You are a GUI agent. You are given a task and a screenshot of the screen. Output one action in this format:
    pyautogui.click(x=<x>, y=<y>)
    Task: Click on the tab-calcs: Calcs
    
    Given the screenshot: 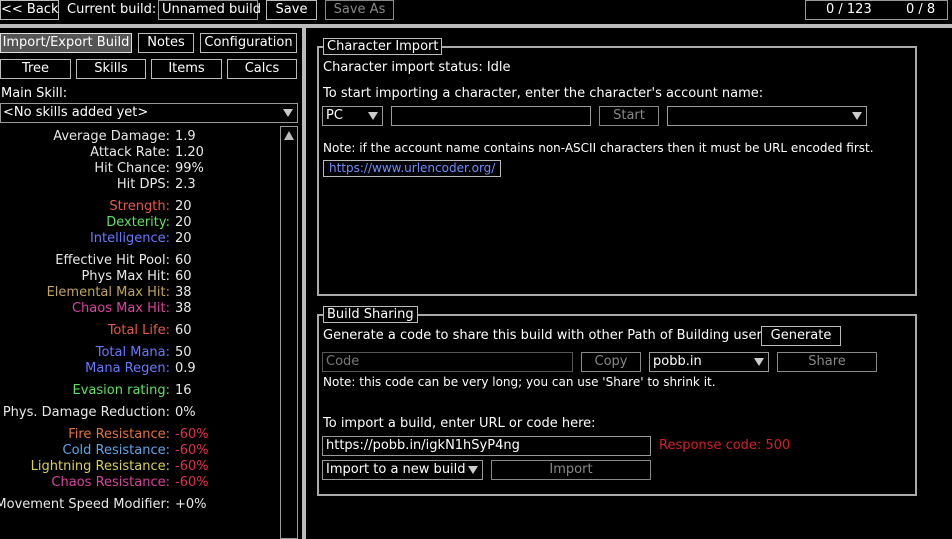 What is the action you would take?
    pyautogui.click(x=262, y=69)
    